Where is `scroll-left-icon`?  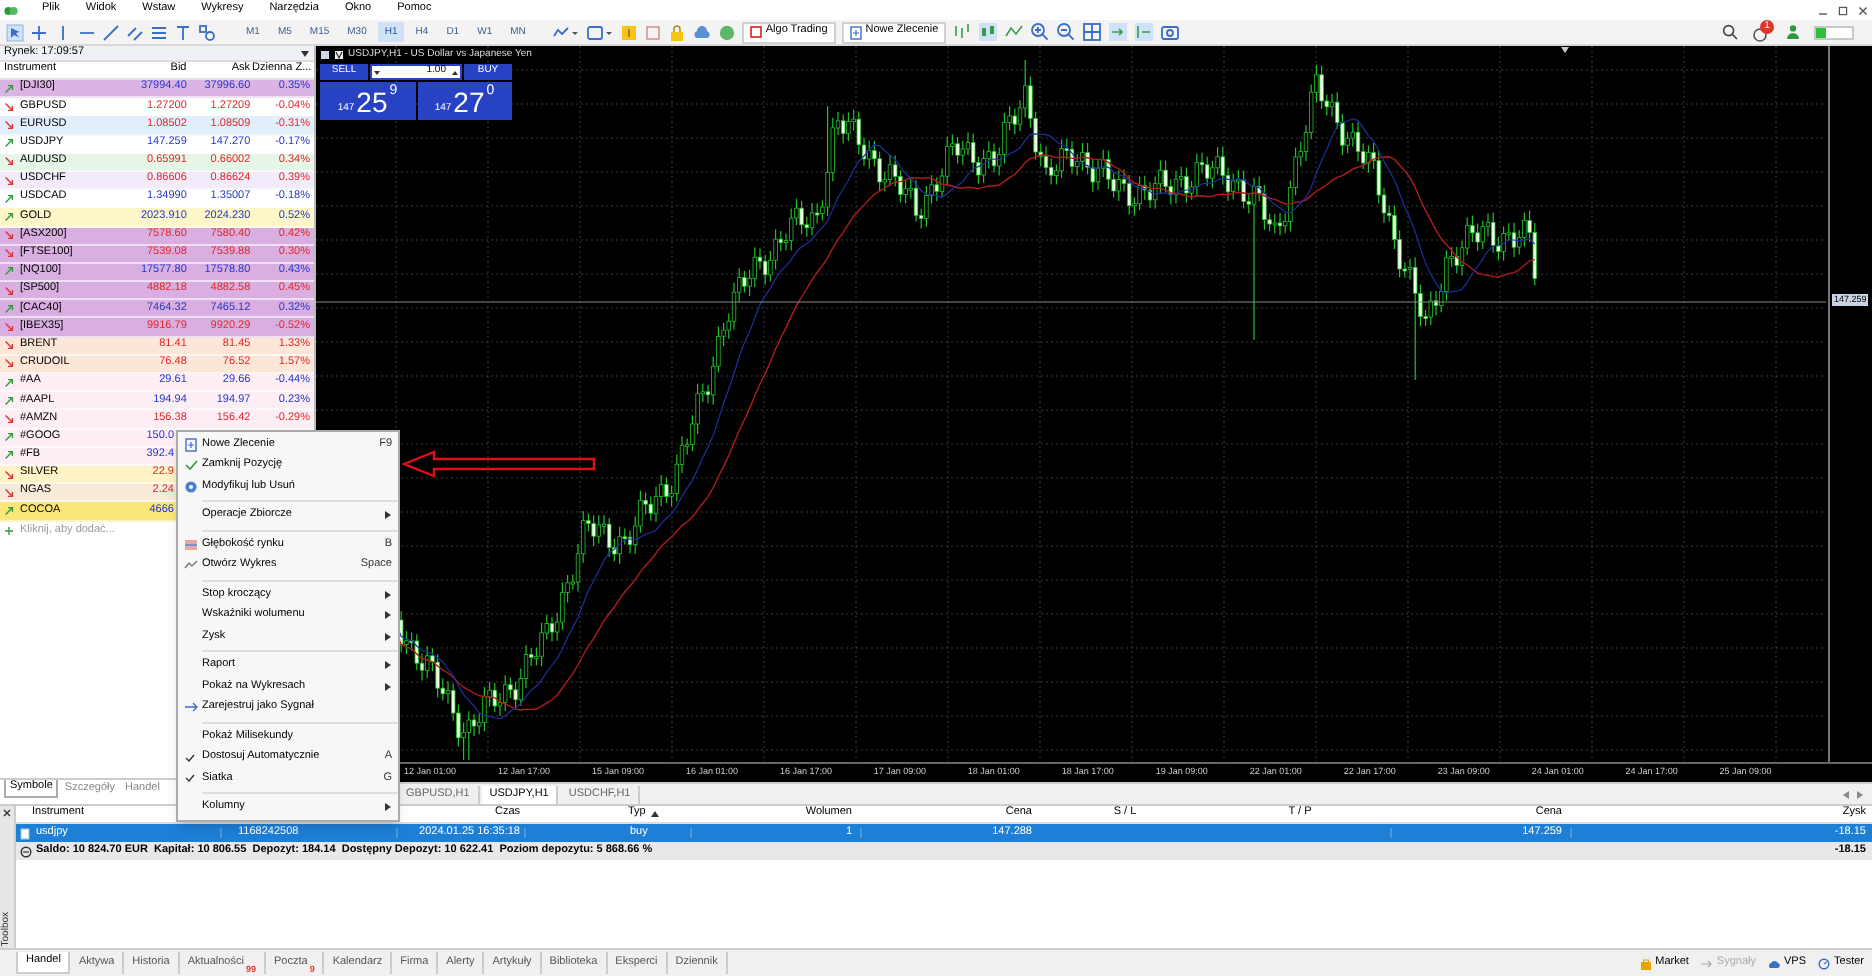 scroll-left-icon is located at coordinates (1846, 794).